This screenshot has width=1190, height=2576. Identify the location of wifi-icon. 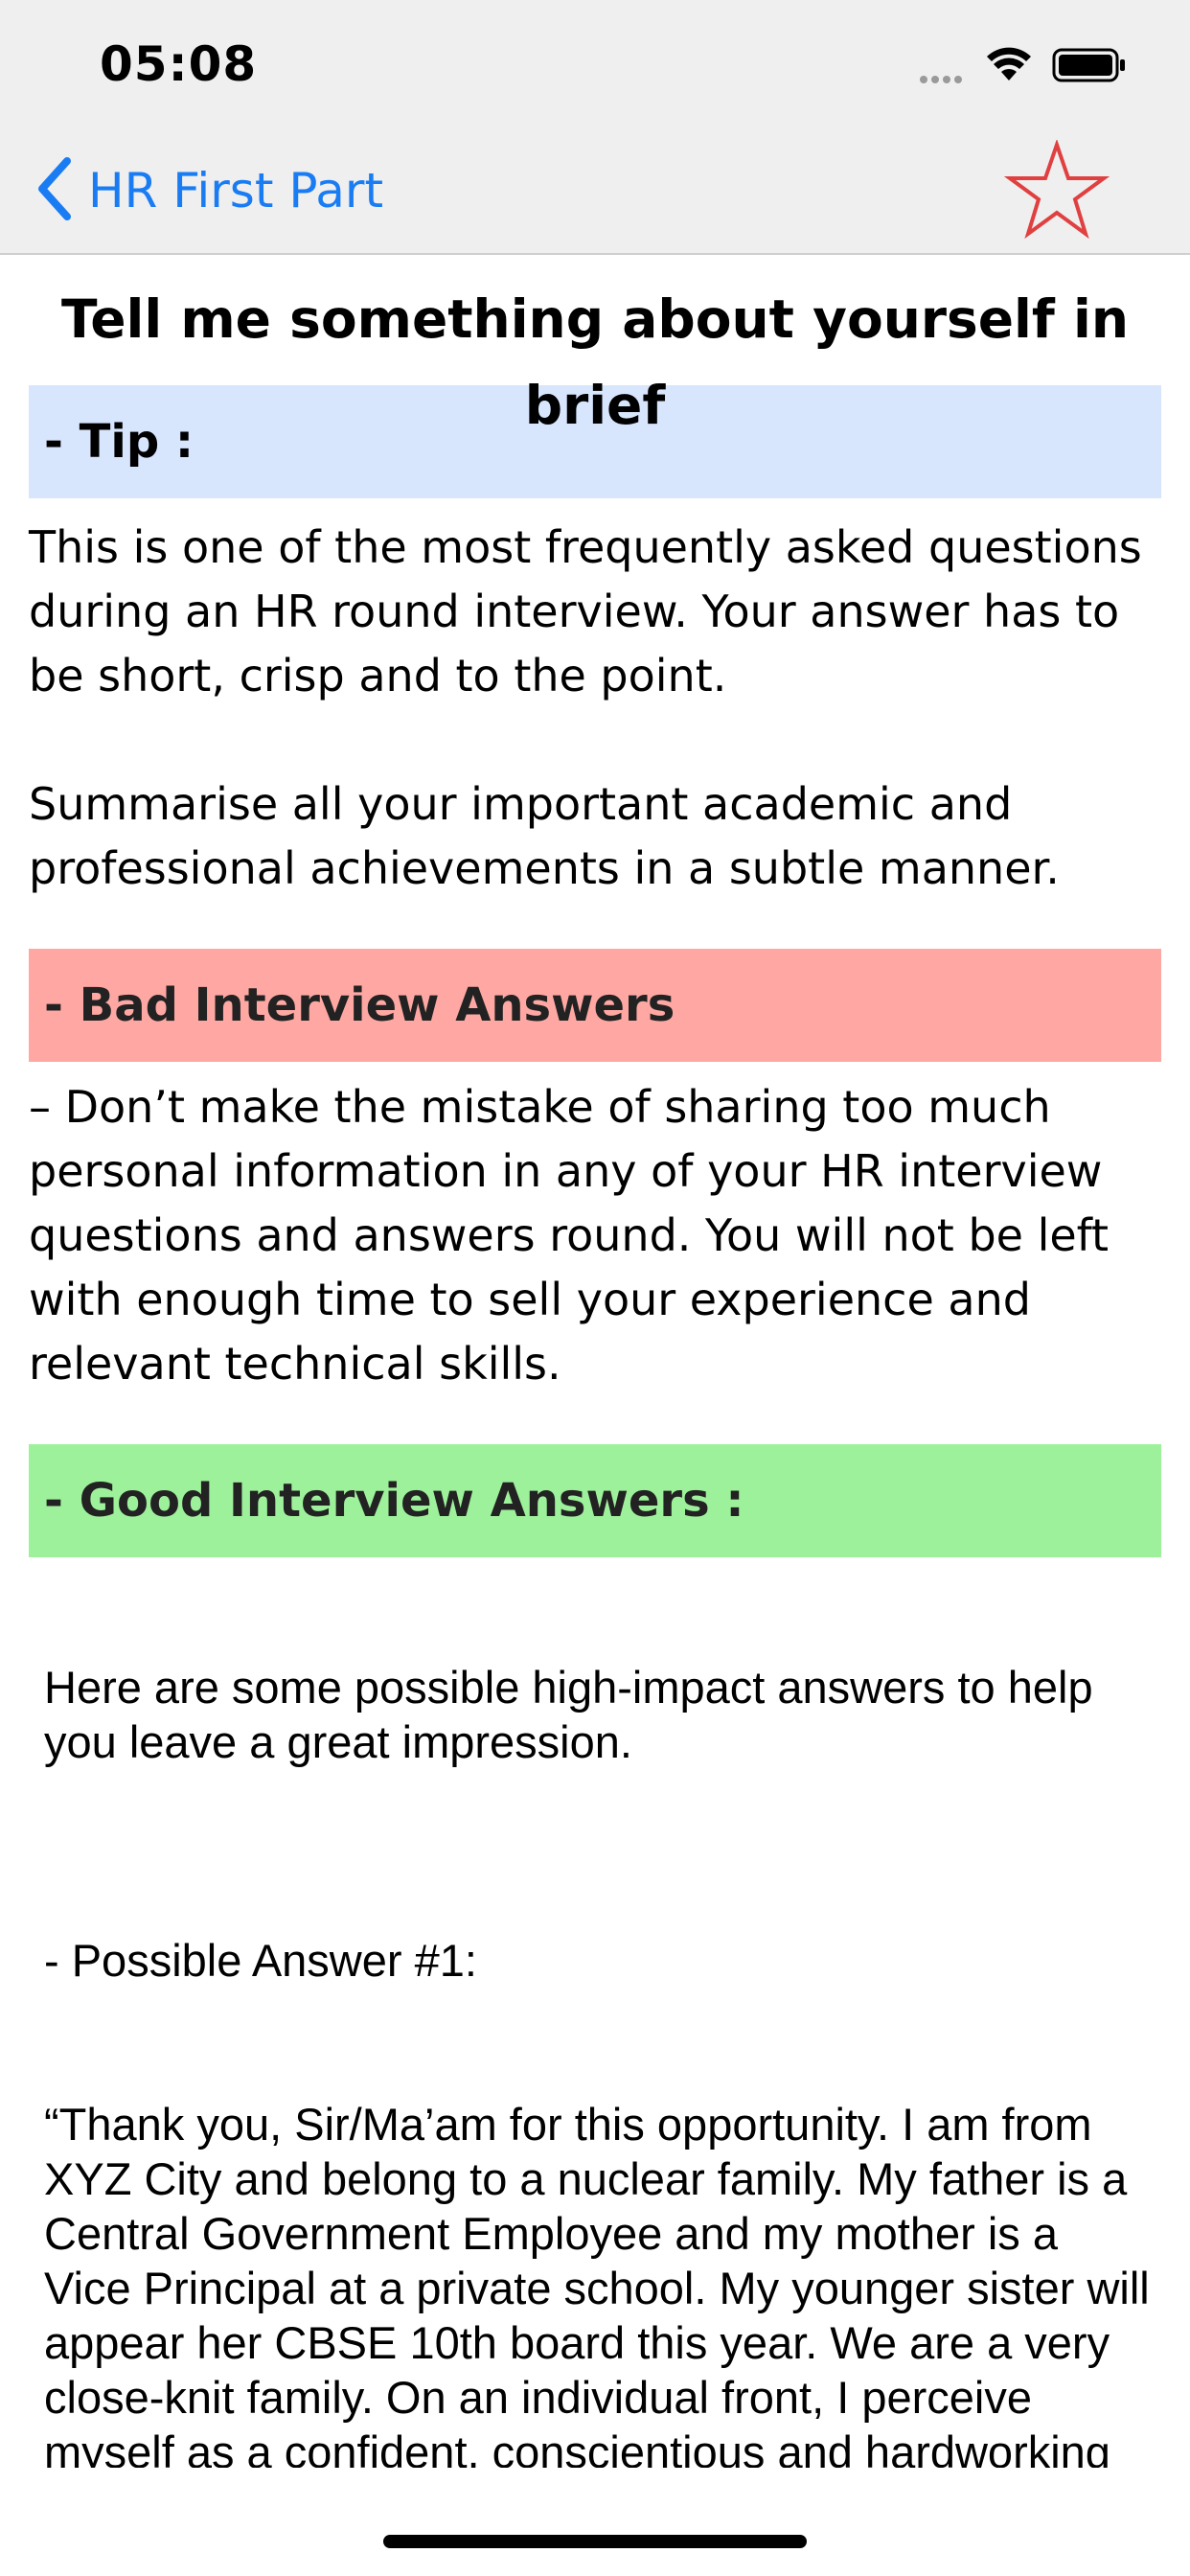
(1009, 65).